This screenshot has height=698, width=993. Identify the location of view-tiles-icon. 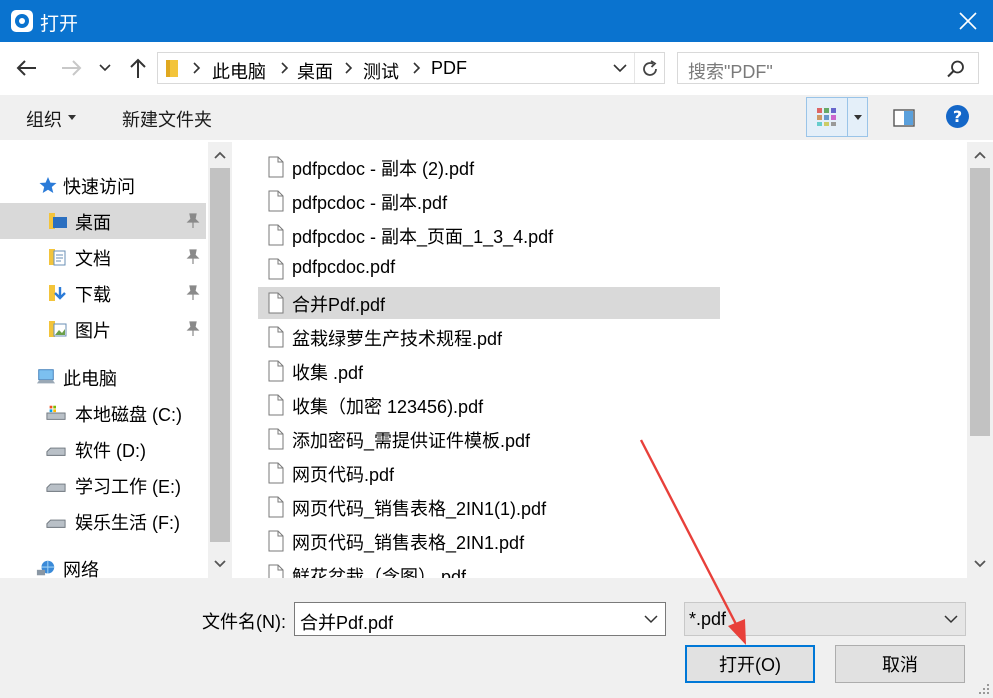
(826, 117).